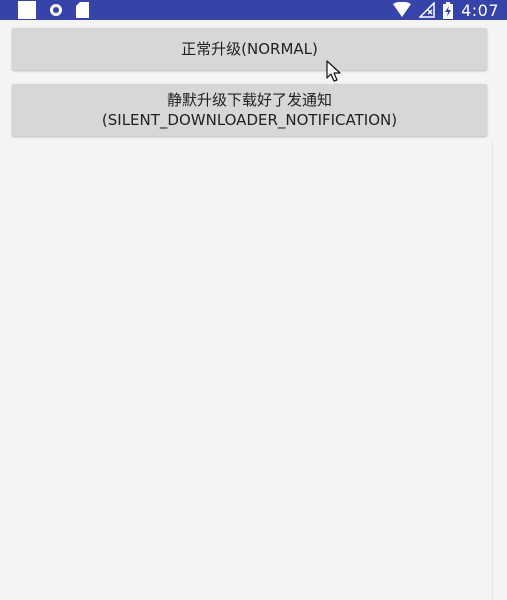 This screenshot has width=507, height=600. What do you see at coordinates (82, 10) in the screenshot?
I see `sd-card-icon` at bounding box center [82, 10].